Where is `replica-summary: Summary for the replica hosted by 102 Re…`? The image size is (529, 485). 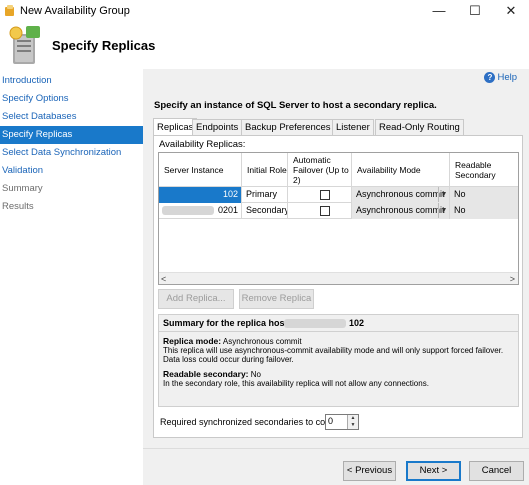
replica-summary: Summary for the replica hosted by 102 Re… is located at coordinates (338, 360).